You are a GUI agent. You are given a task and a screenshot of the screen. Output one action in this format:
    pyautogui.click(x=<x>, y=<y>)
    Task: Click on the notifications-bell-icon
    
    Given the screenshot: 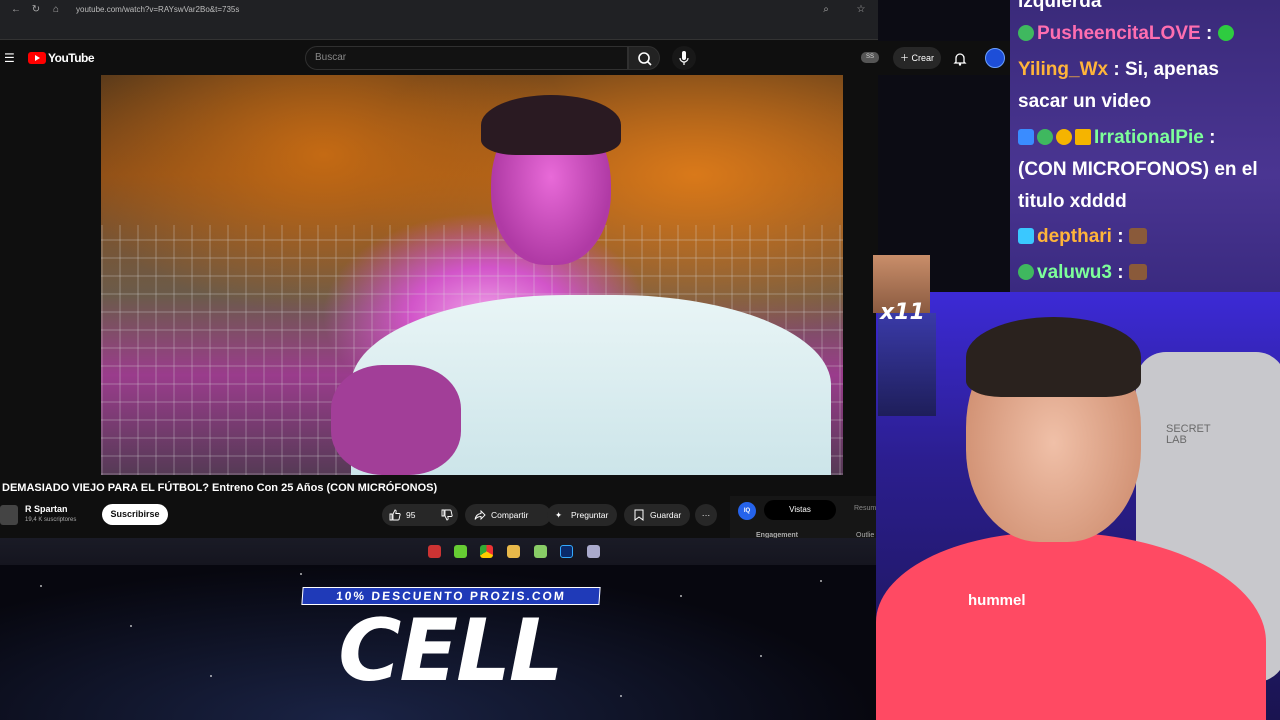 What is the action you would take?
    pyautogui.click(x=960, y=59)
    